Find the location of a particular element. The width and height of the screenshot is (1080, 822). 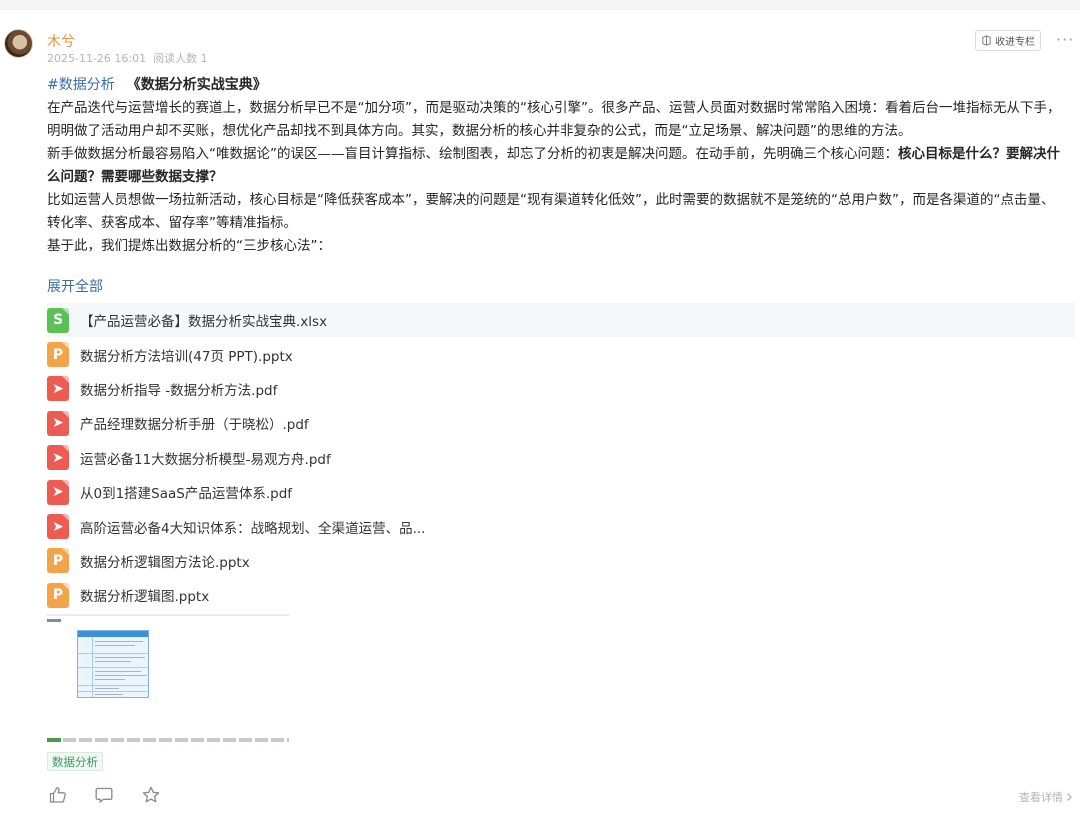

view-details-link: 查看详情 is located at coordinates (1046, 797).